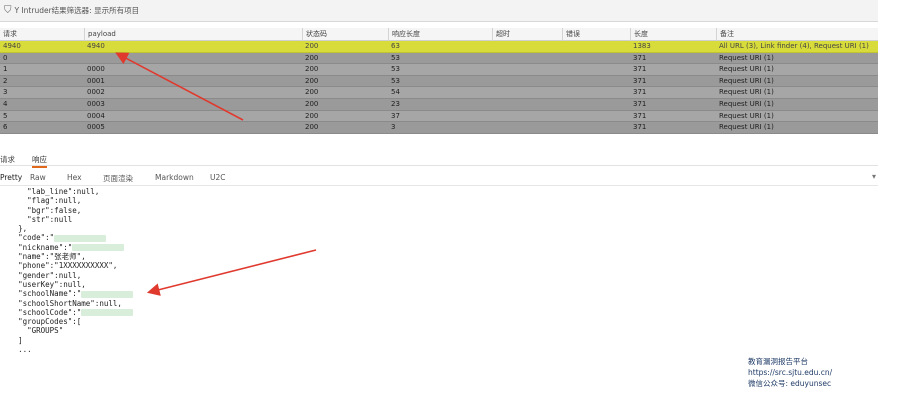 The width and height of the screenshot is (906, 402). I want to click on code-text: ], so click(20, 340).